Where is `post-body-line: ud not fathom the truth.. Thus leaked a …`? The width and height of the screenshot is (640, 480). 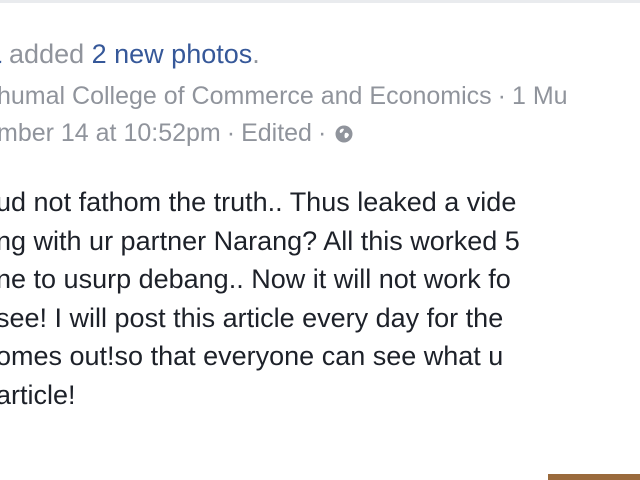
post-body-line: ud not fathom the truth.. Thus leaked a … is located at coordinates (258, 202).